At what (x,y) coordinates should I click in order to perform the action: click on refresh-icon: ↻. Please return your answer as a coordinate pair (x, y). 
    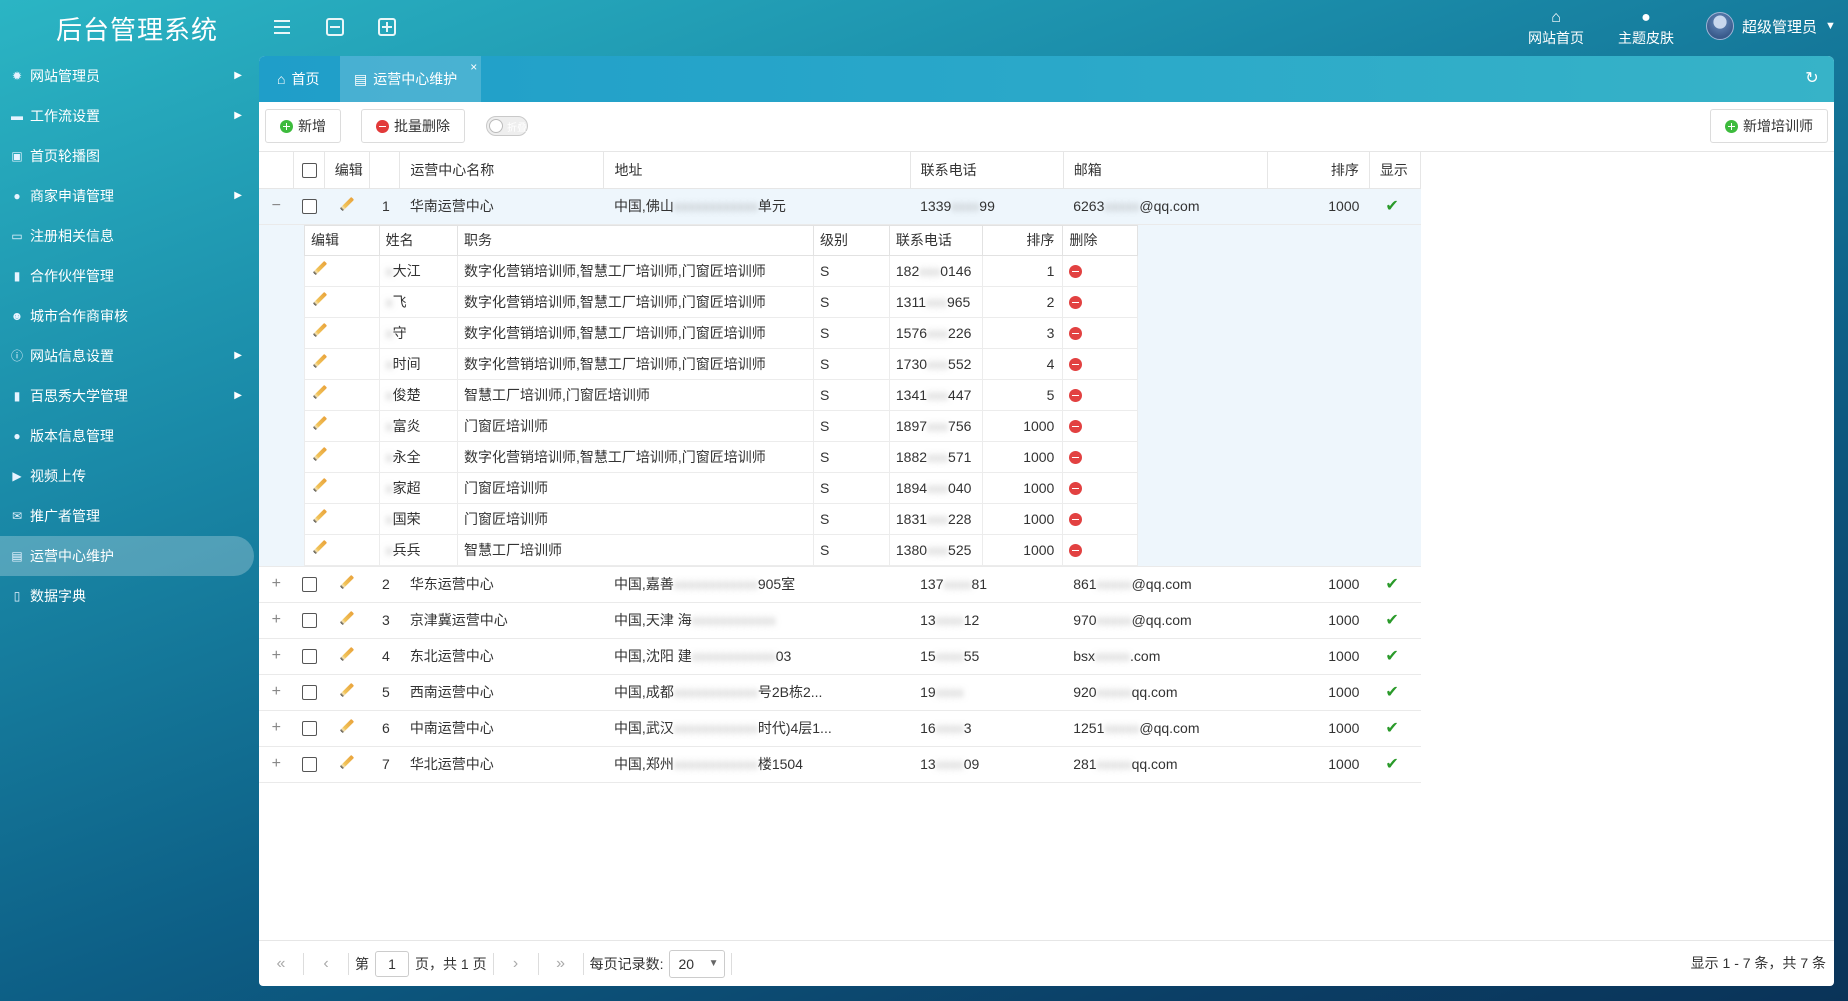
    Looking at the image, I should click on (1812, 79).